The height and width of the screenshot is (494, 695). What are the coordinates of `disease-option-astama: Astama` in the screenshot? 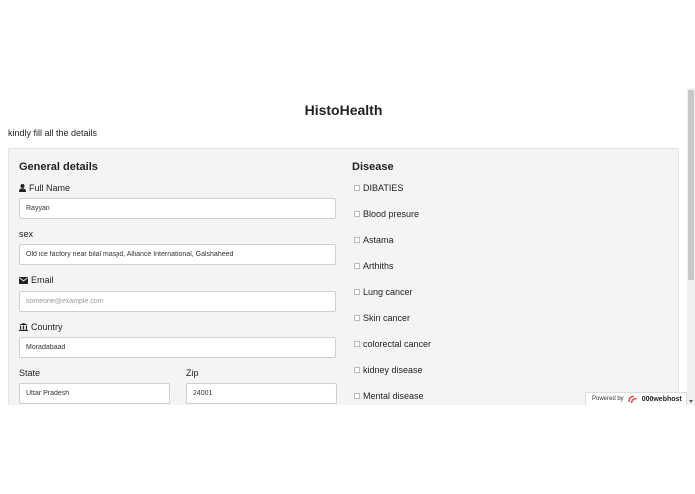 It's located at (374, 240).